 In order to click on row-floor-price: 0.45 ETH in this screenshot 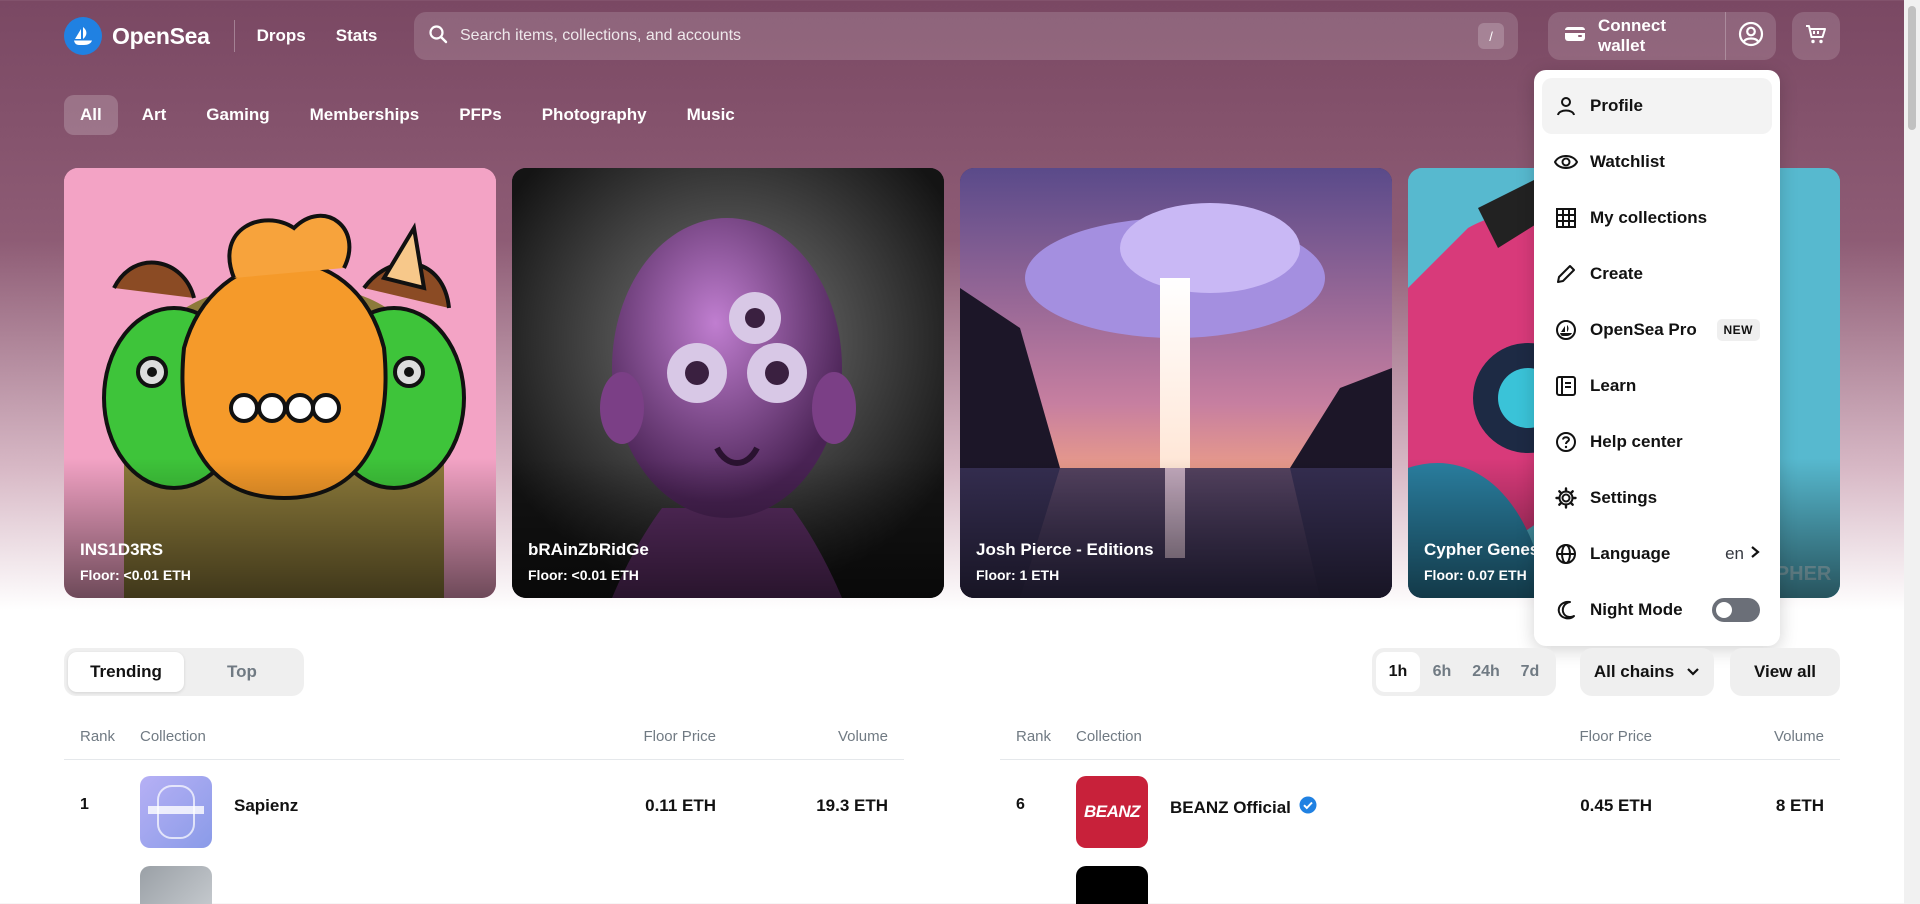, I will do `click(1616, 805)`.